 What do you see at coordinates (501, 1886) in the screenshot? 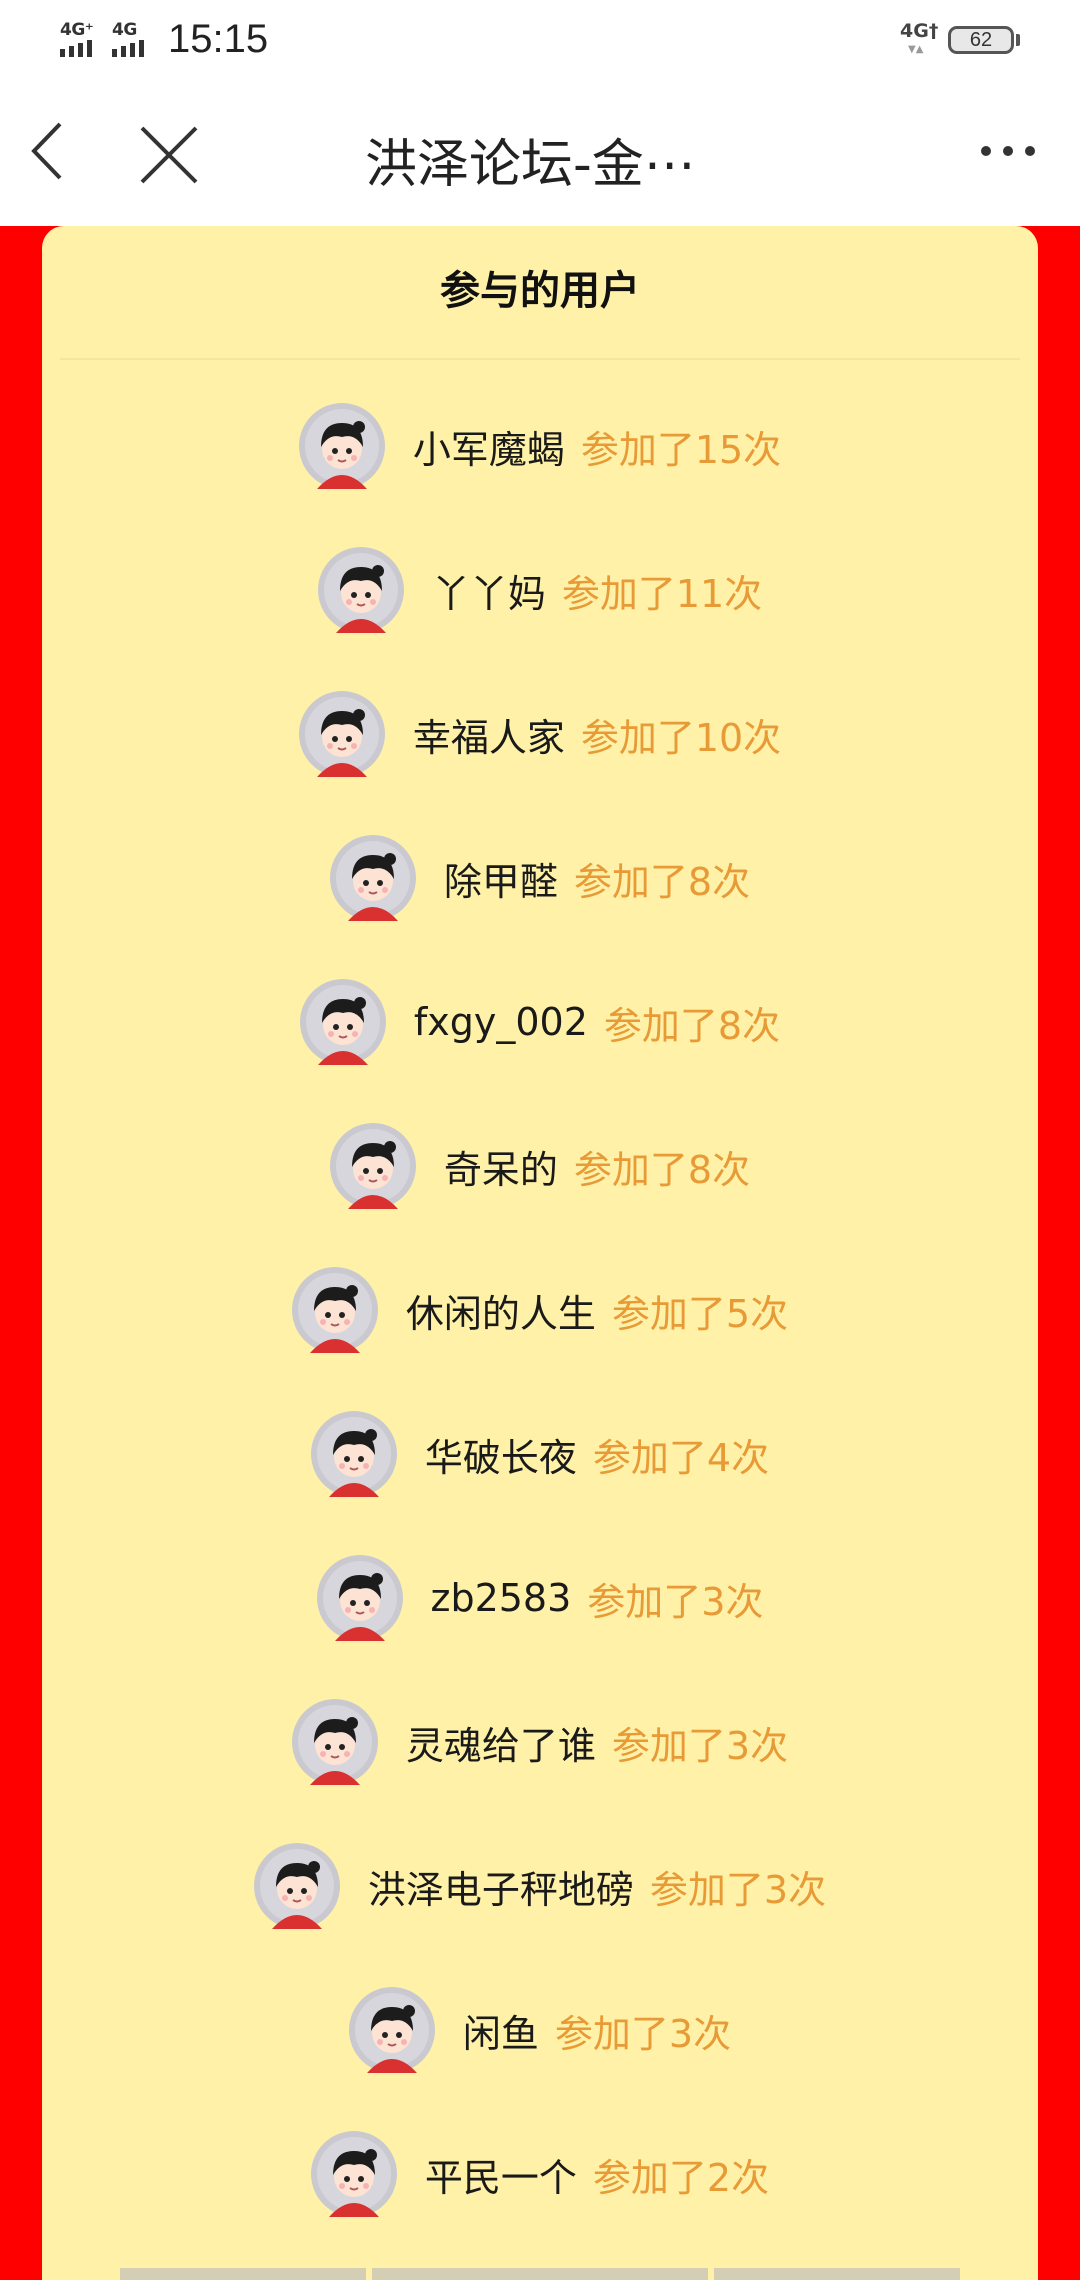
I see `user-name: 洪泽电子秤地磅` at bounding box center [501, 1886].